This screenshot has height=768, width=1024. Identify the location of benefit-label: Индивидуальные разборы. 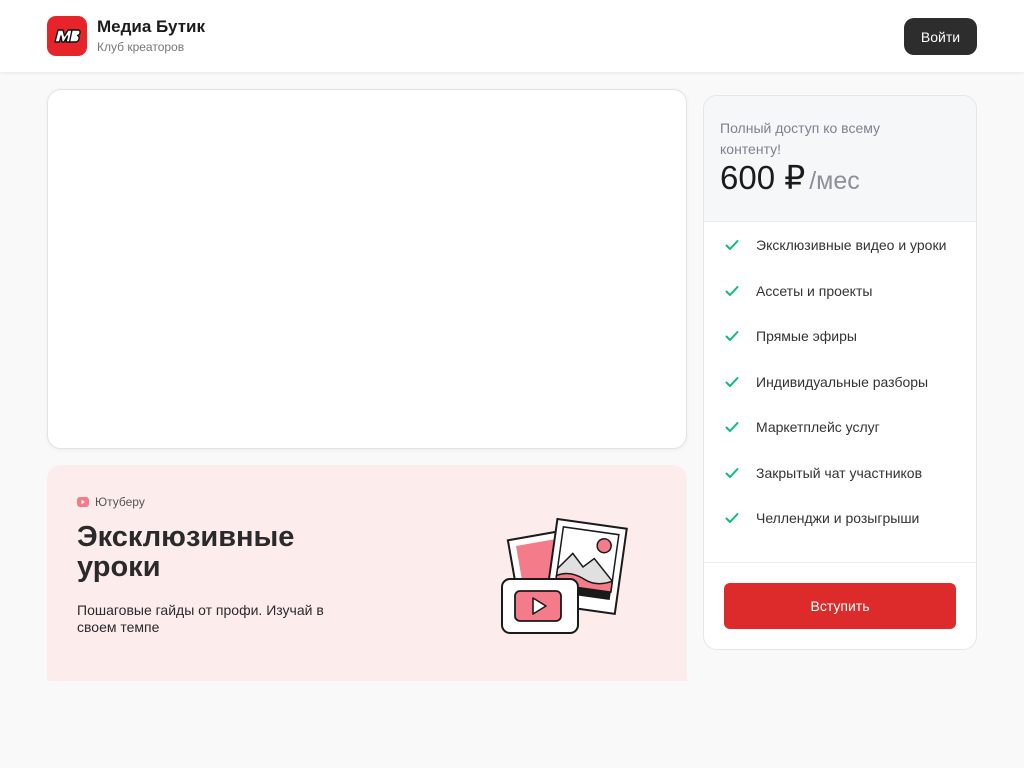
(842, 381).